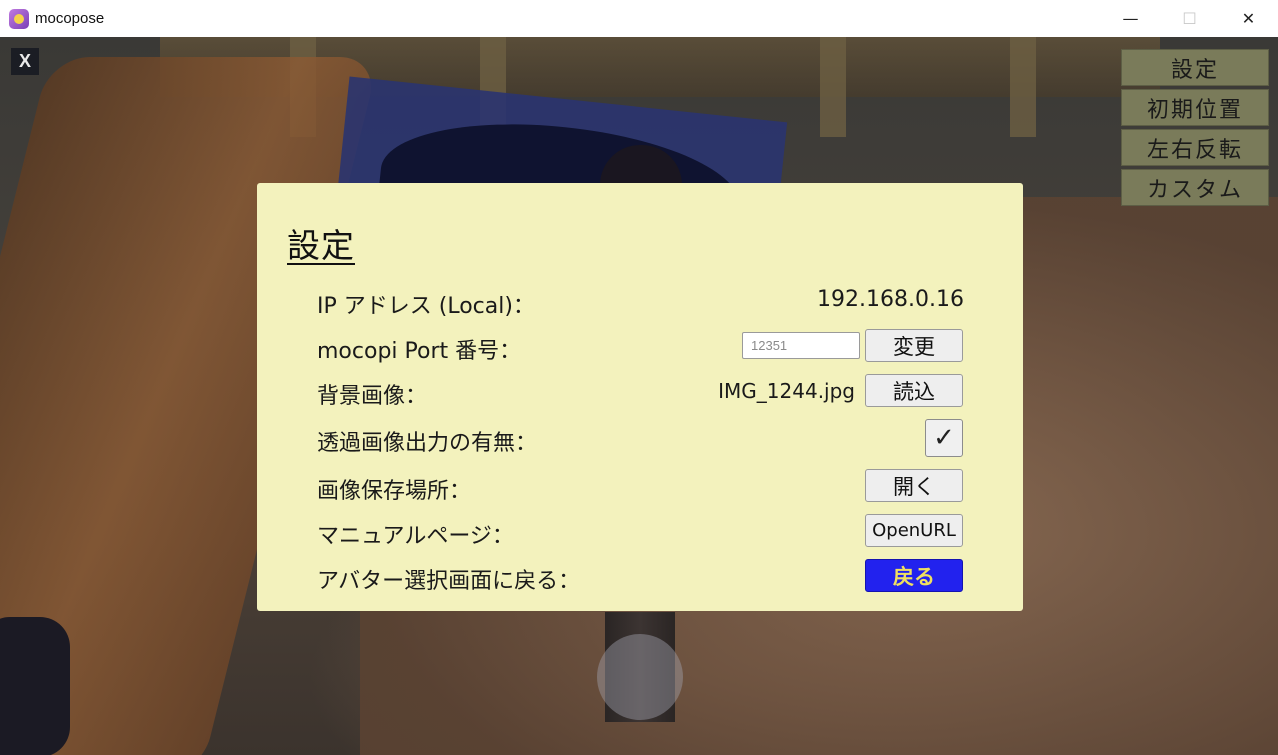 Image resolution: width=1278 pixels, height=755 pixels. I want to click on port-label: mocopi Port 番号：, so click(419, 351).